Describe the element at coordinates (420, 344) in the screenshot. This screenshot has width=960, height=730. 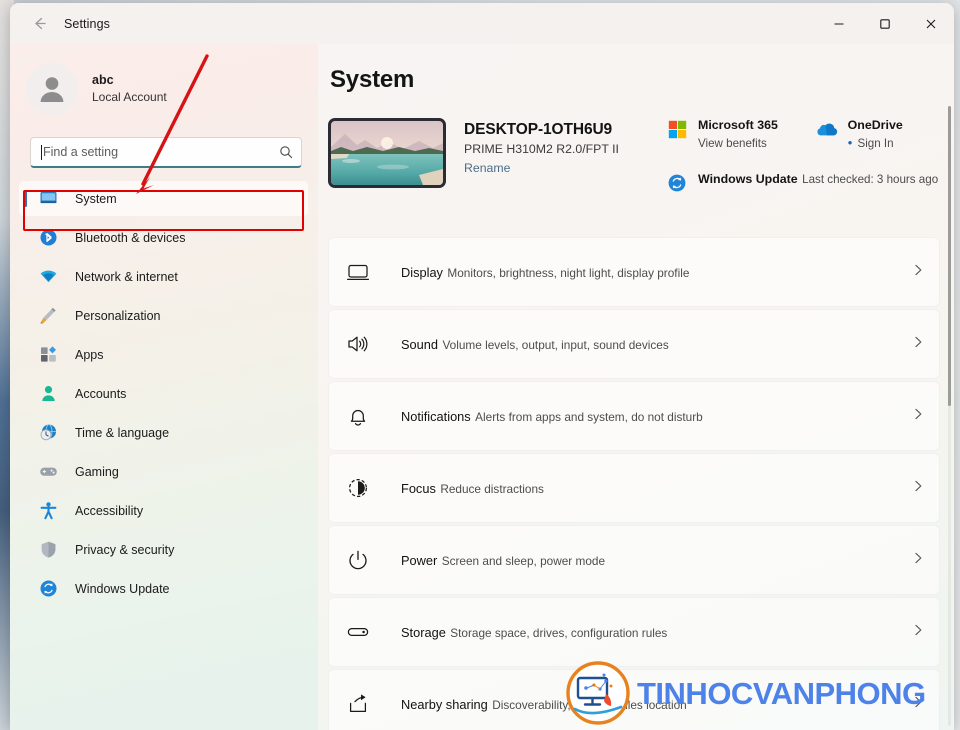
I see `card-title: Sound` at that location.